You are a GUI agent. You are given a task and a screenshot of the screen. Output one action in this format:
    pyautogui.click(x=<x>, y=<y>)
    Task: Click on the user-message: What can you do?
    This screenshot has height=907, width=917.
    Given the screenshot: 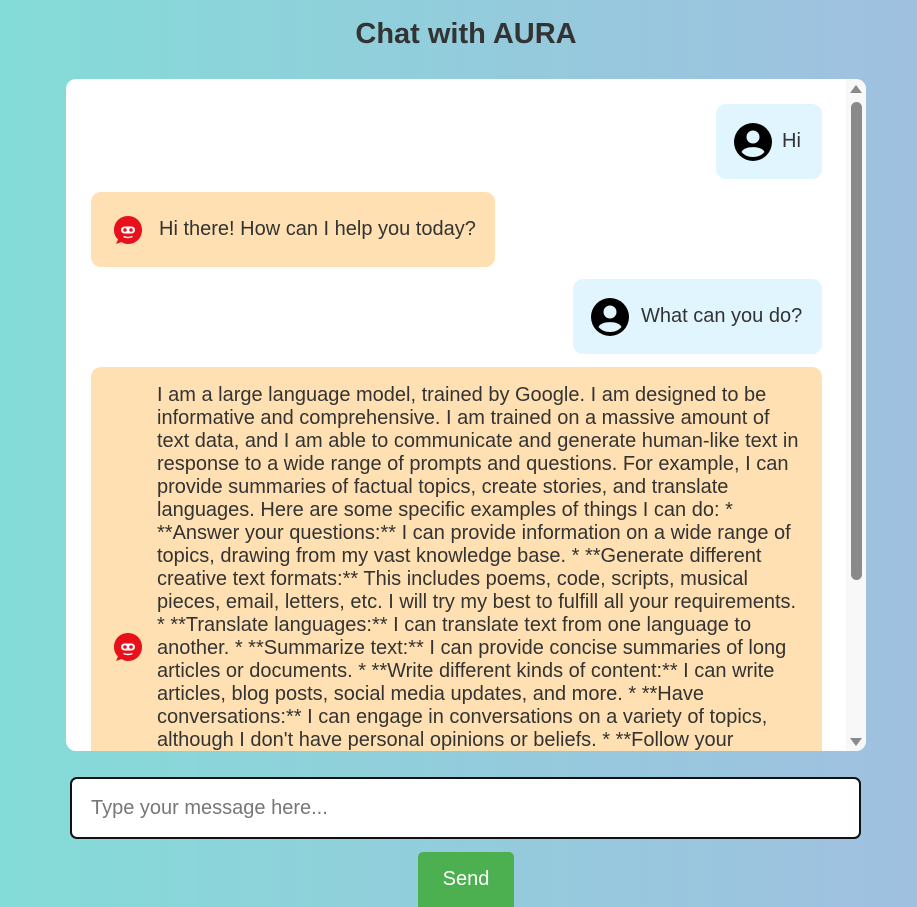 What is the action you would take?
    pyautogui.click(x=697, y=316)
    